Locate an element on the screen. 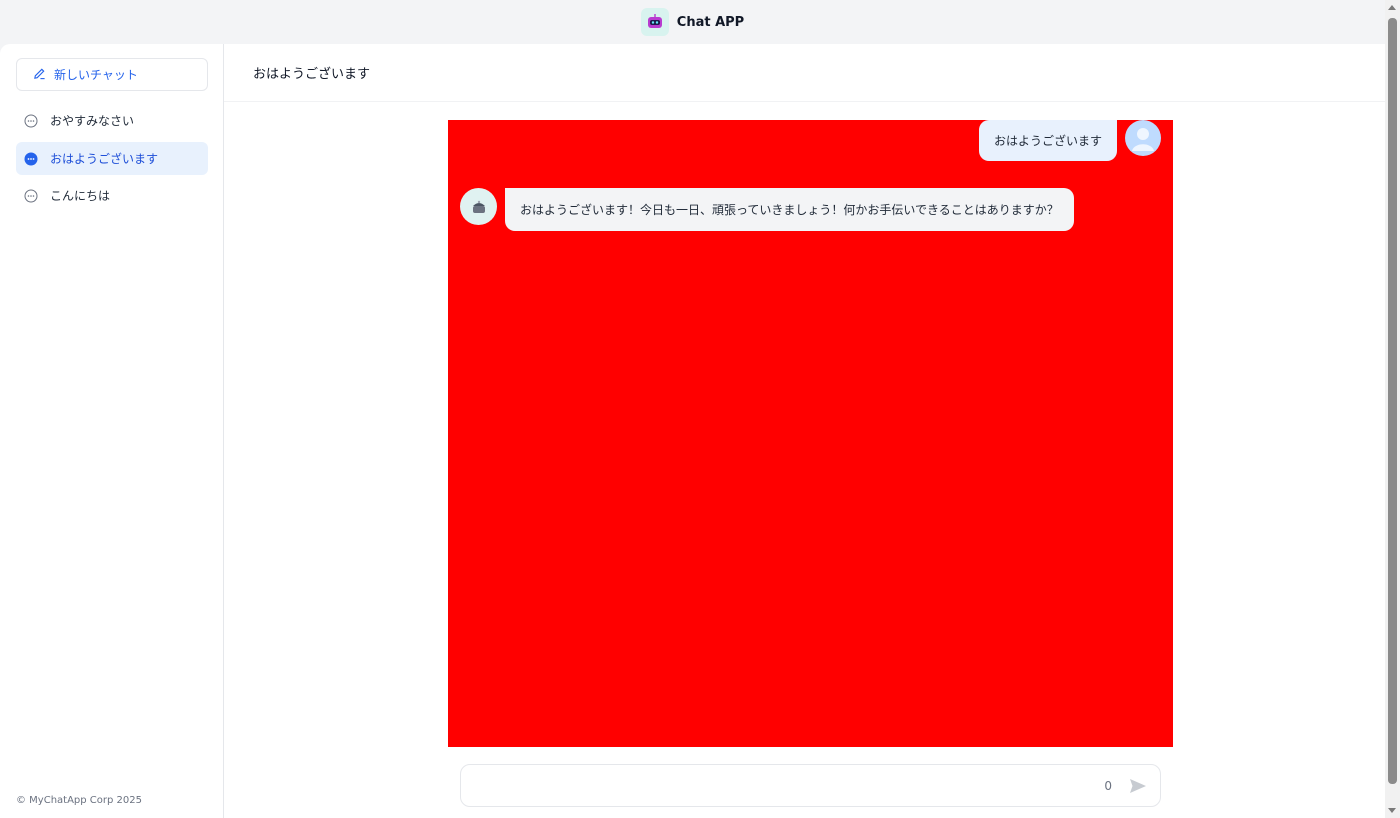  app-title: Chat APP is located at coordinates (710, 22).